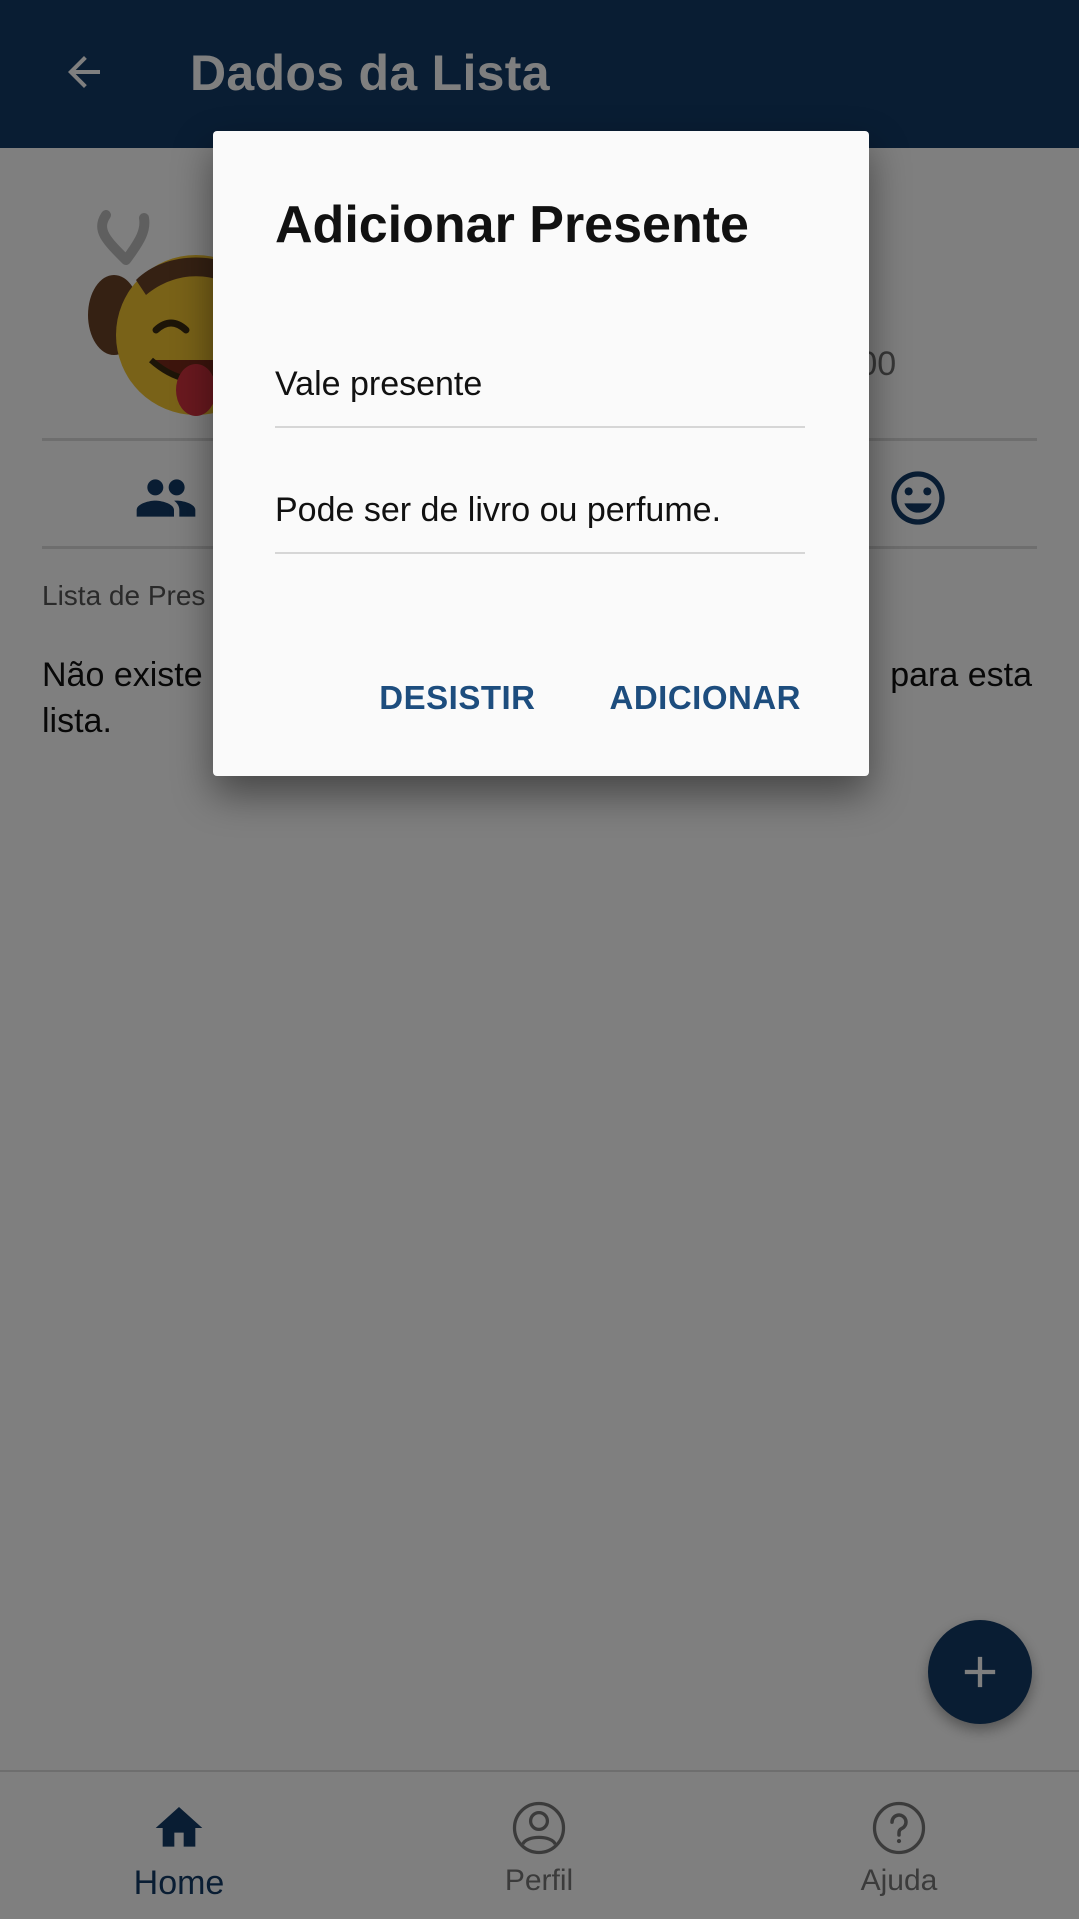  Describe the element at coordinates (512, 225) in the screenshot. I see `dialog-title: Adicionar Presente` at that location.